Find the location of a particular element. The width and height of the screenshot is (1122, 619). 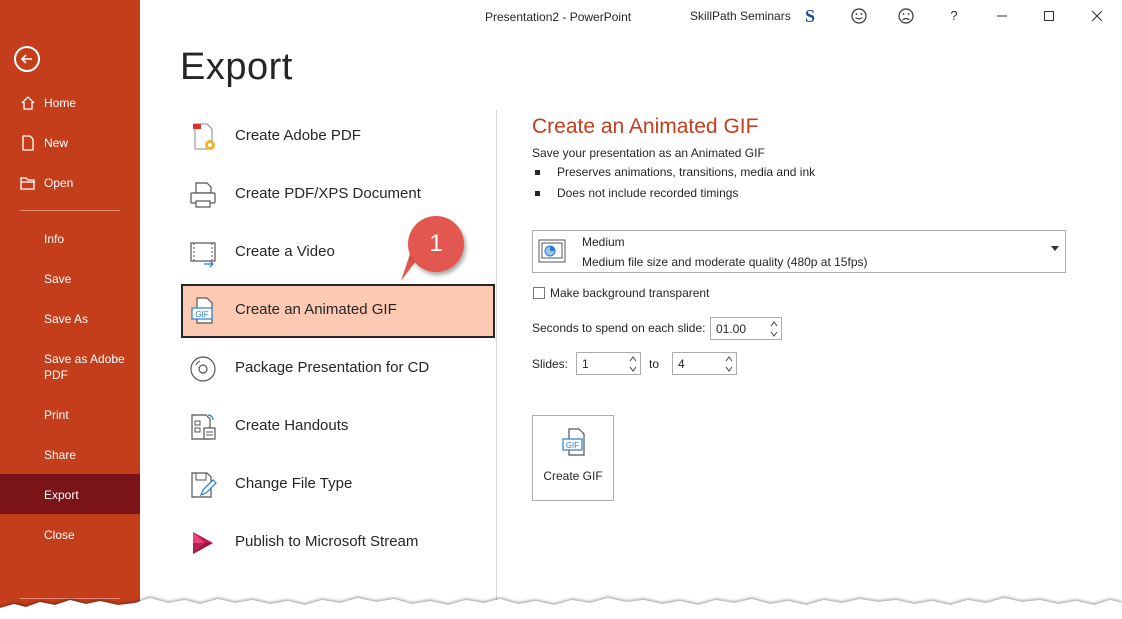

sidebar-item-label: Share is located at coordinates (60, 455).